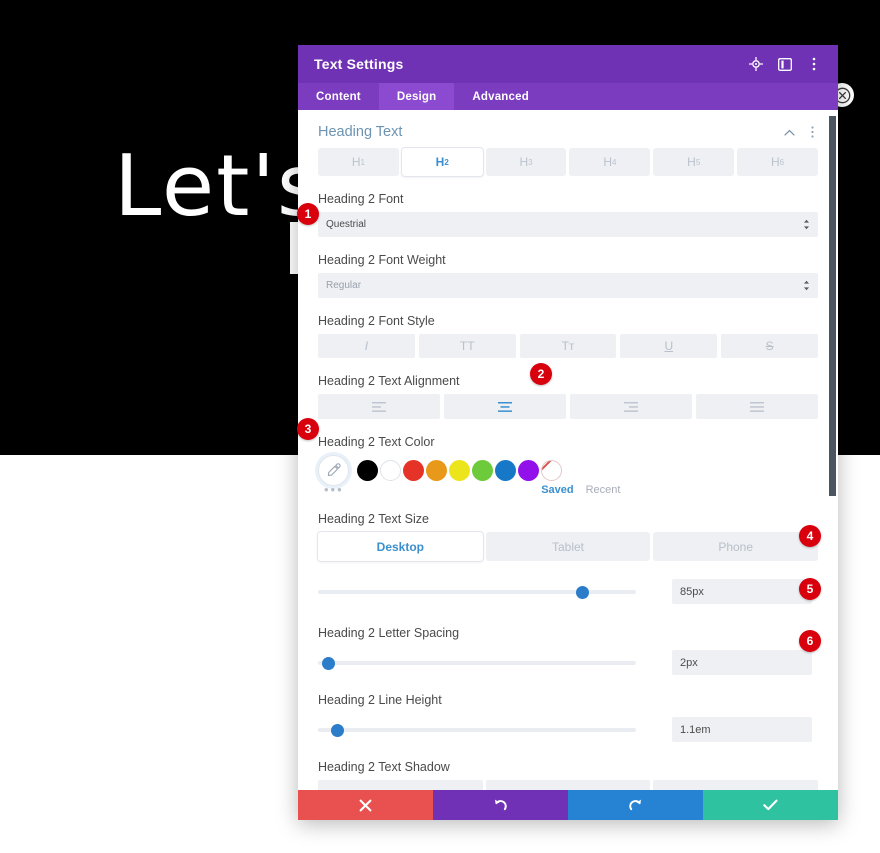 Image resolution: width=880 pixels, height=853 pixels. Describe the element at coordinates (742, 591) in the screenshot. I see `text-size-value-input: 85px` at that location.